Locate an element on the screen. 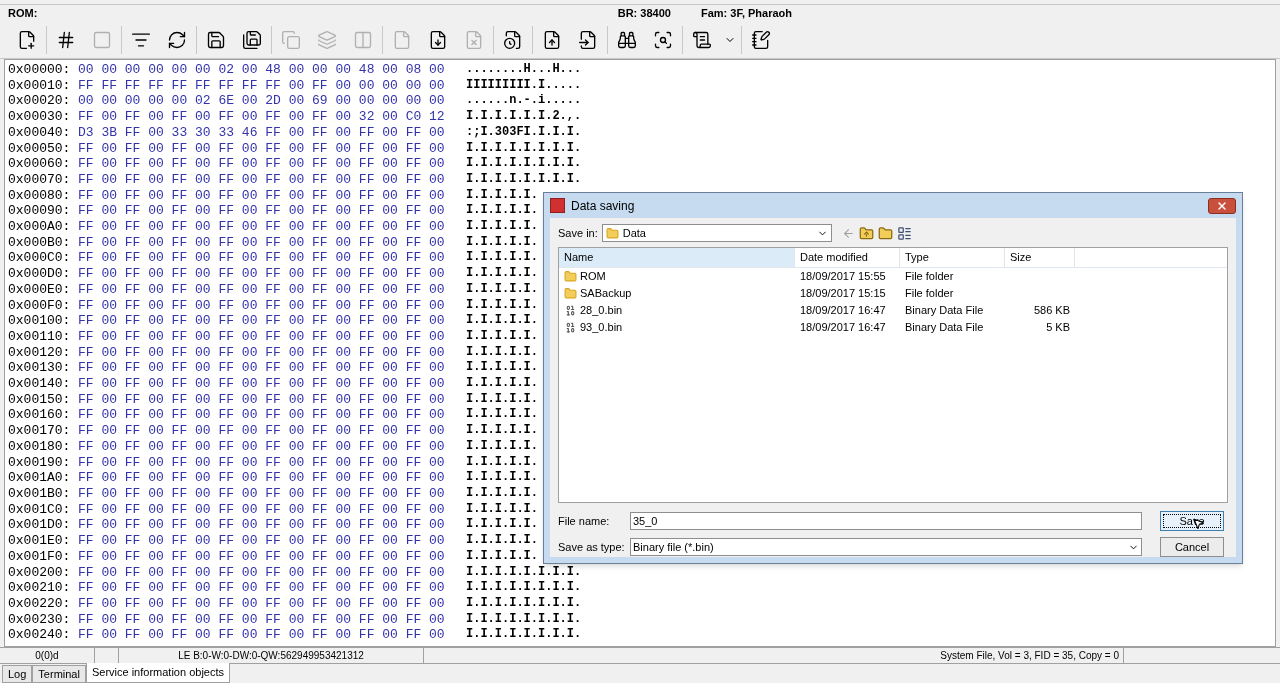 Image resolution: width=1280 pixels, height=683 pixels. binoculars-icon is located at coordinates (627, 39).